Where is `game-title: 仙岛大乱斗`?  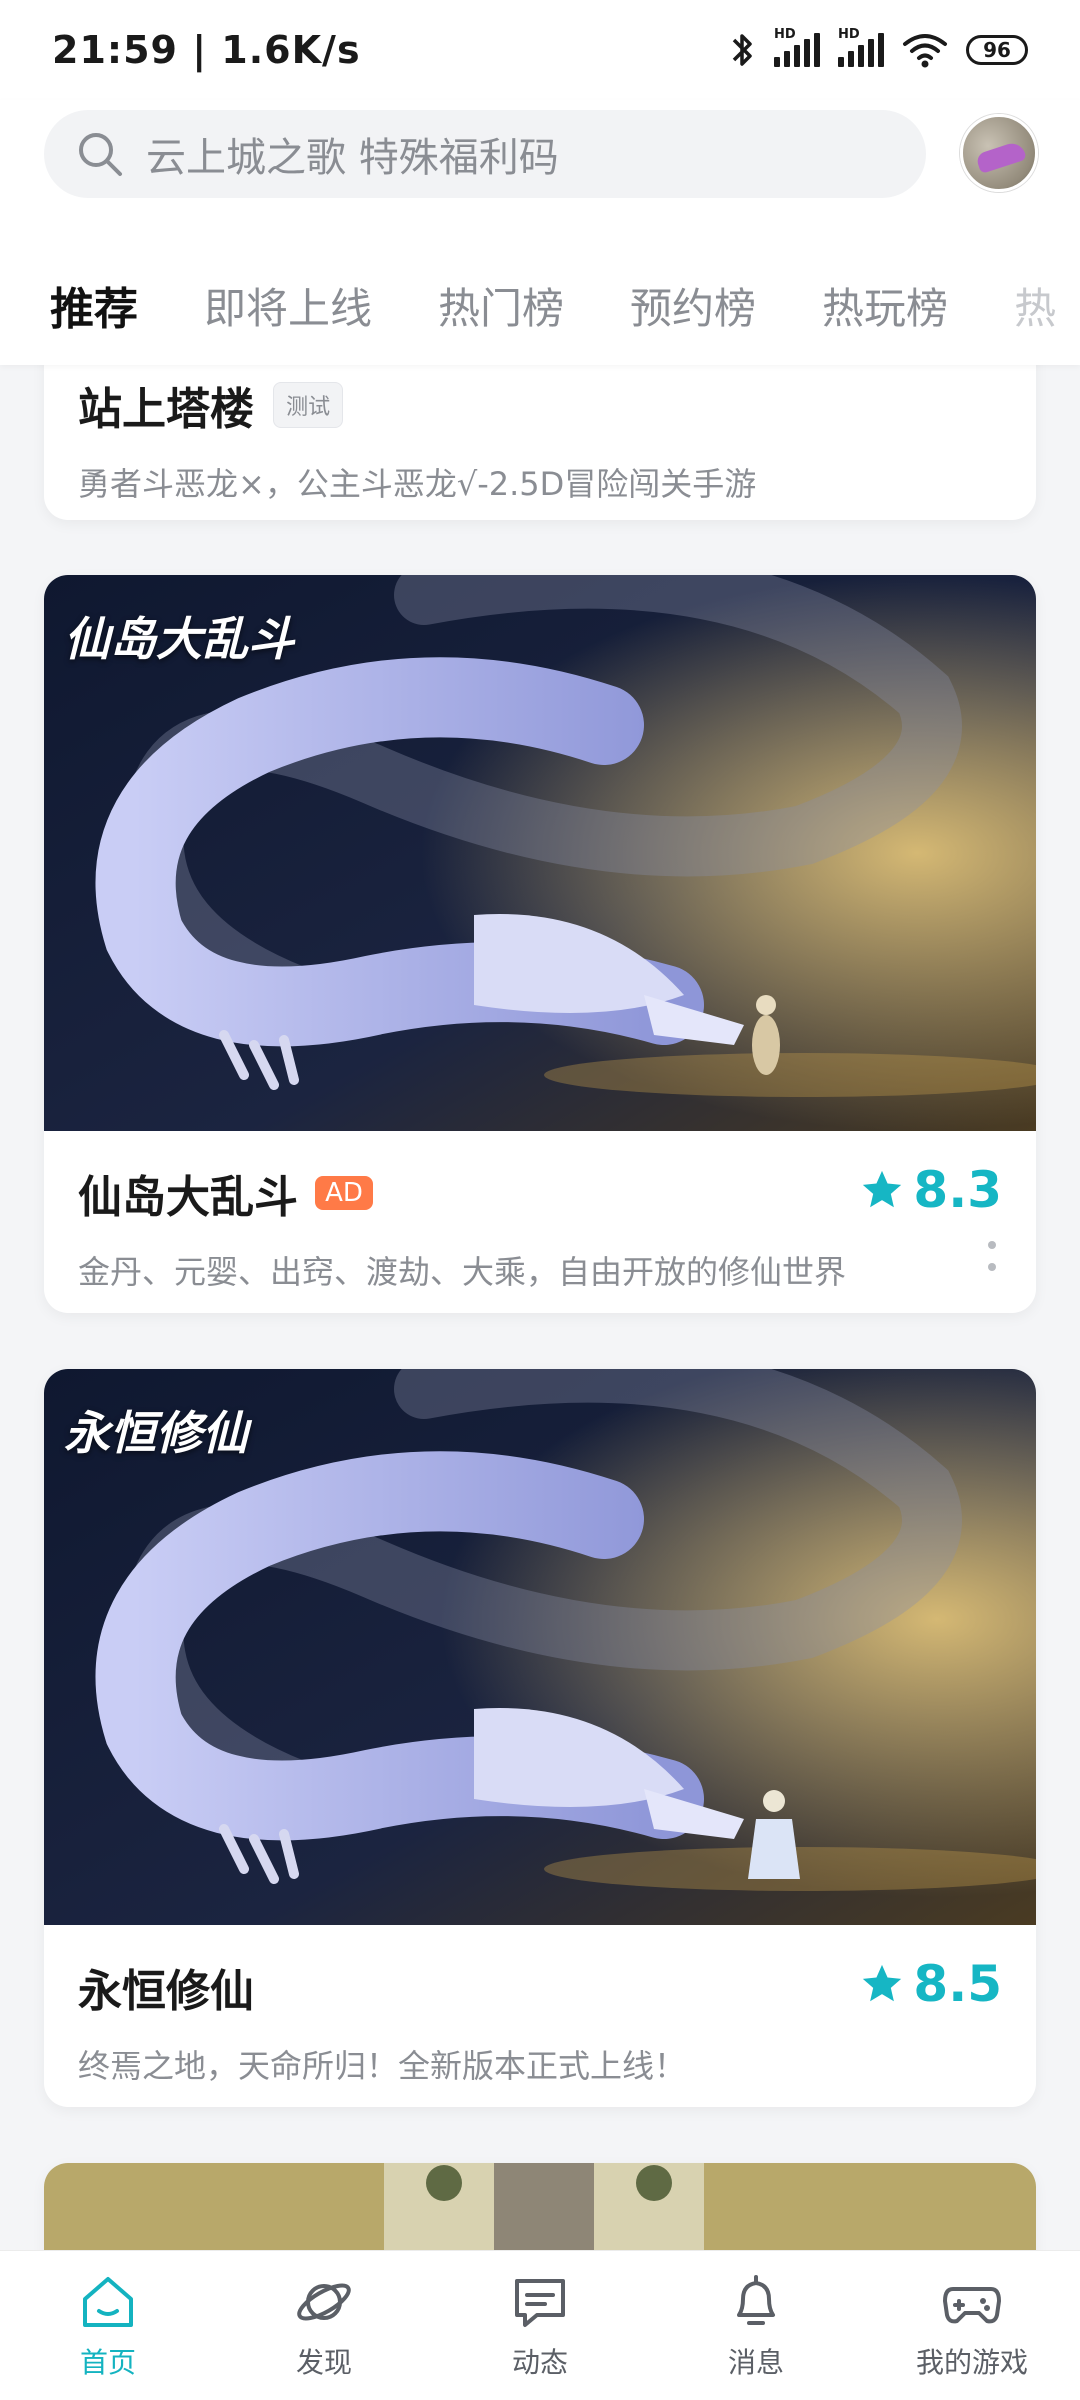 game-title: 仙岛大乱斗 is located at coordinates (188, 1197).